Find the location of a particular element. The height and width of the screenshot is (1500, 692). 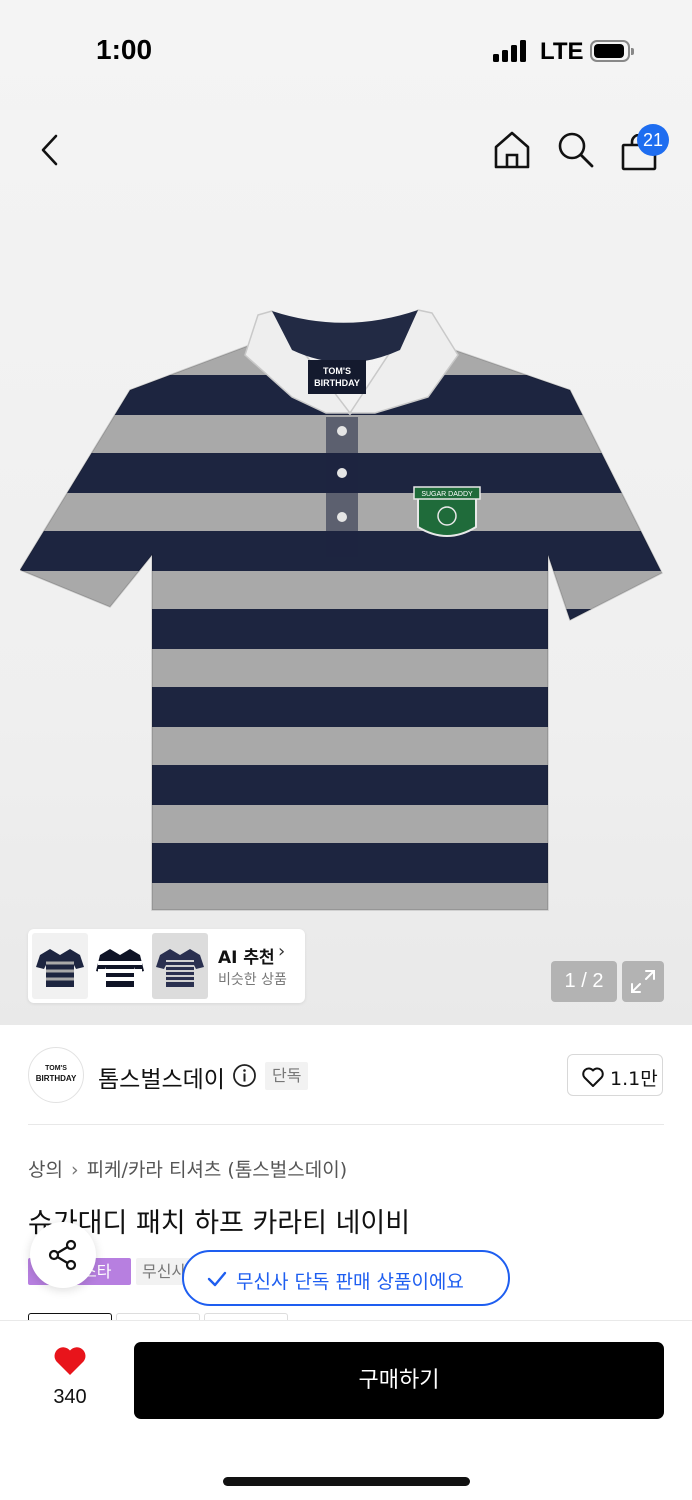

check-icon is located at coordinates (217, 1279).